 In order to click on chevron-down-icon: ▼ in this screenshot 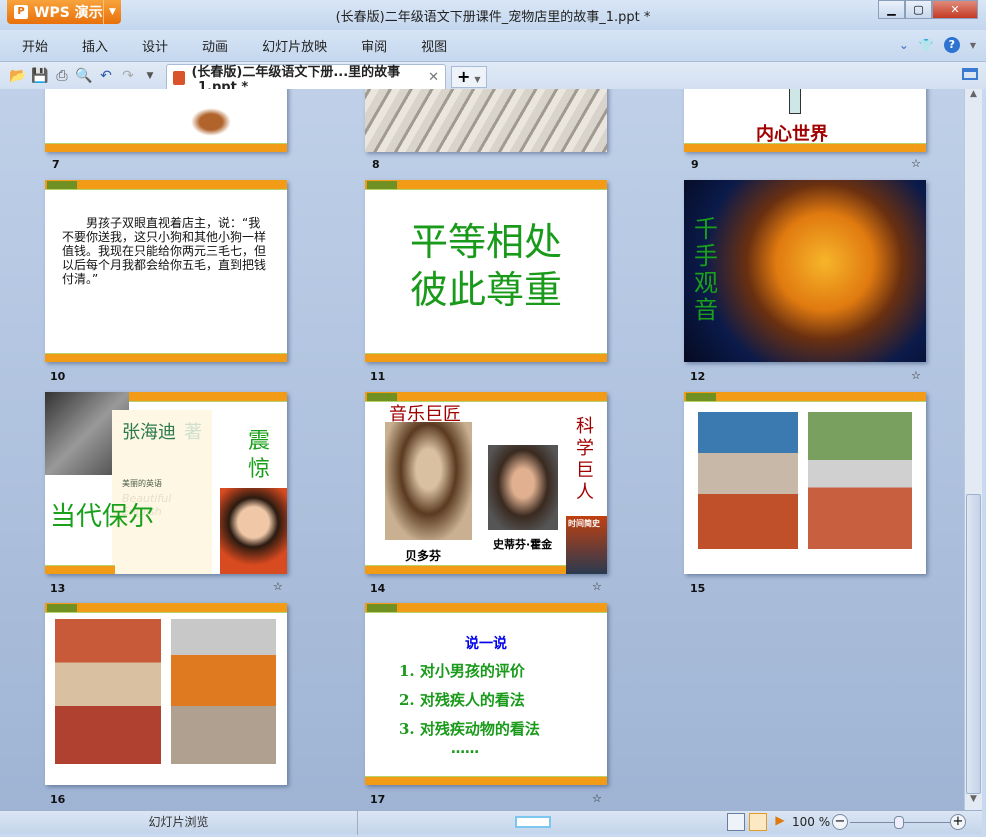, I will do `click(973, 45)`.